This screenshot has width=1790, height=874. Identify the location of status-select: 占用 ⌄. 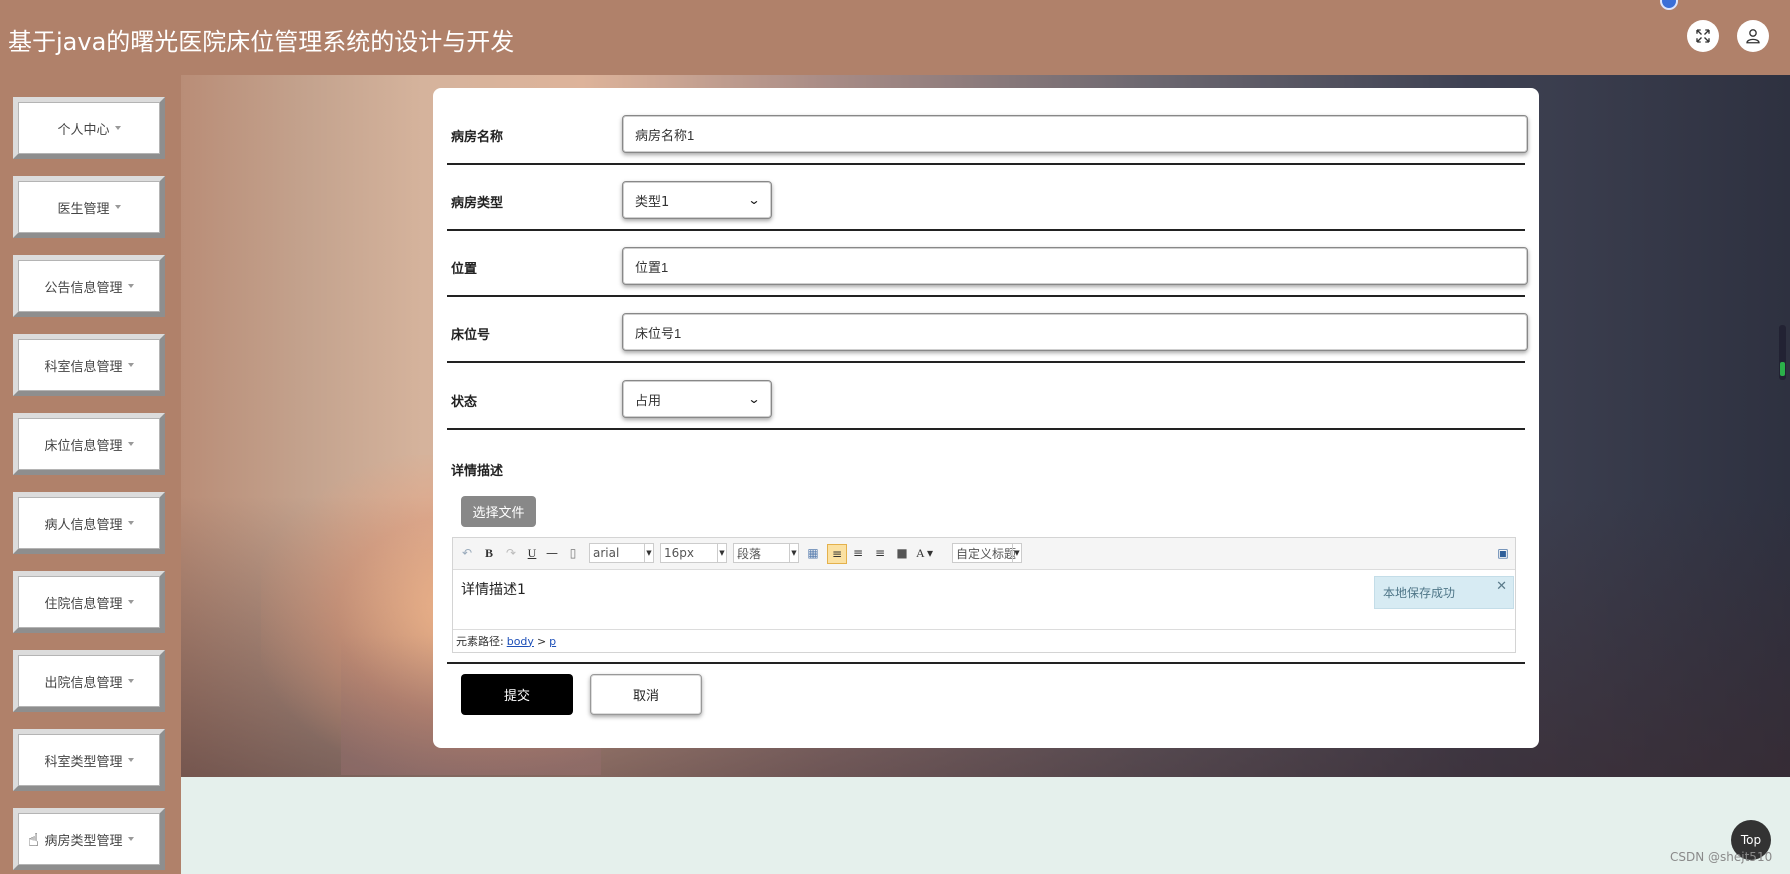
(697, 399).